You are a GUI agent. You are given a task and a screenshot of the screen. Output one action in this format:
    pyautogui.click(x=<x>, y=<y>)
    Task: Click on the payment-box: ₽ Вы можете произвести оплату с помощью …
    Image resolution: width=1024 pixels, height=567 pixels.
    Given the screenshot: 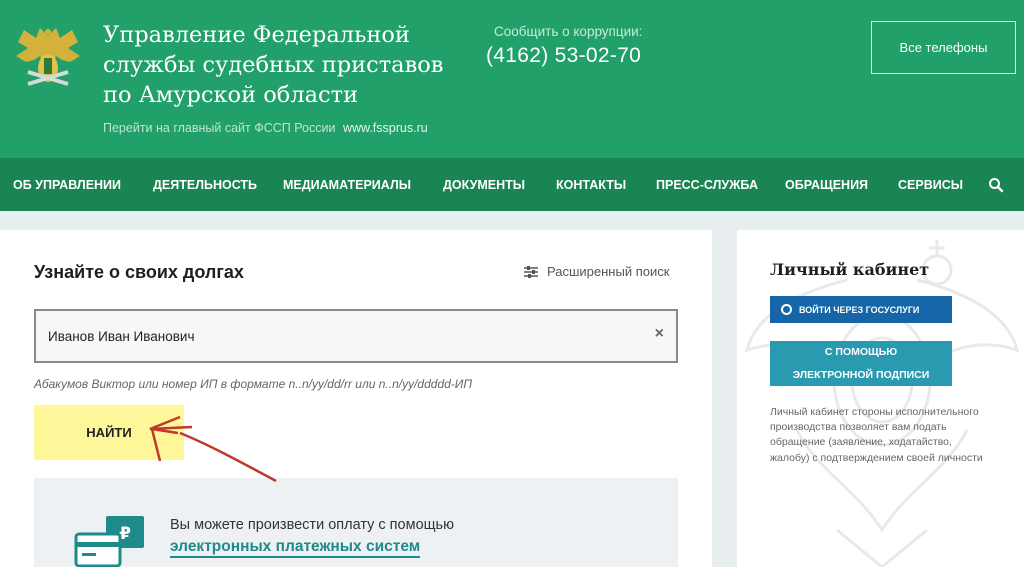 What is the action you would take?
    pyautogui.click(x=356, y=522)
    